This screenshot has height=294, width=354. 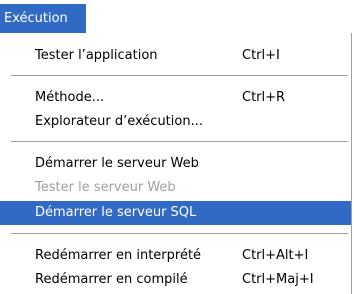 I want to click on menu-item-demarrer-serveur-web: Démarrer le serveur Web, so click(x=175, y=164).